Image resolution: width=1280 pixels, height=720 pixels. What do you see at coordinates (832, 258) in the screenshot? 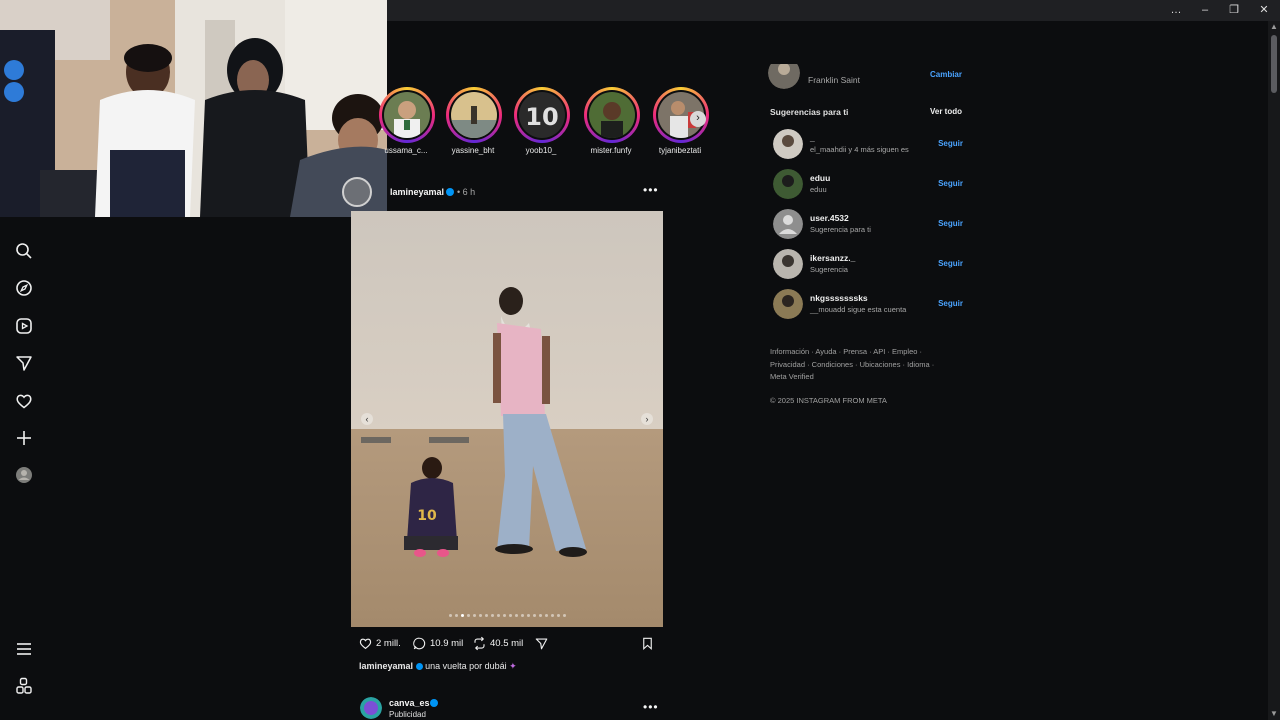
I see `suggestion-username: ikersanzz._` at bounding box center [832, 258].